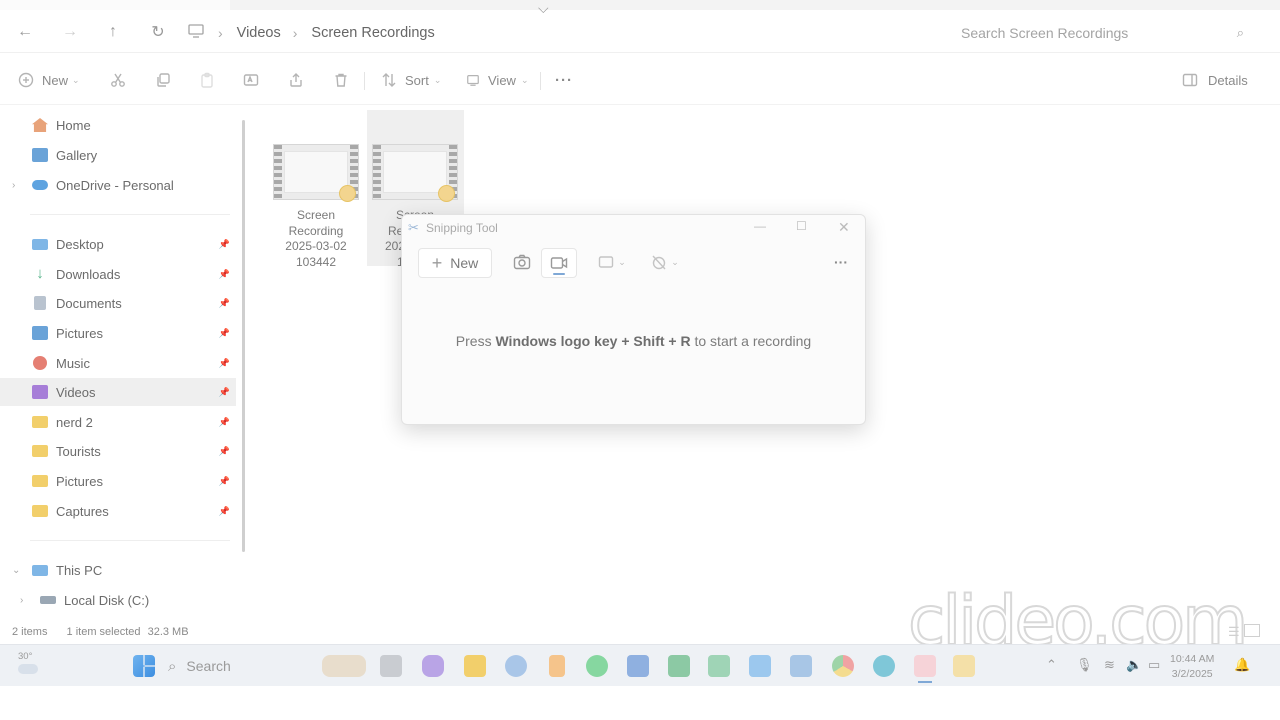  Describe the element at coordinates (1252, 630) in the screenshot. I see `tiles-view-icon` at that location.